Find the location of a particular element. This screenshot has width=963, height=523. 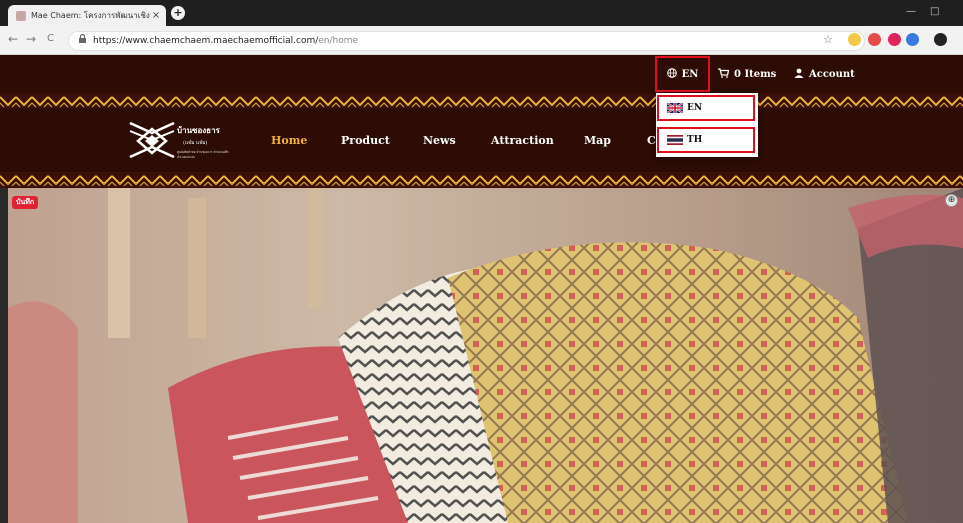

nav-item-product: Product is located at coordinates (365, 140).